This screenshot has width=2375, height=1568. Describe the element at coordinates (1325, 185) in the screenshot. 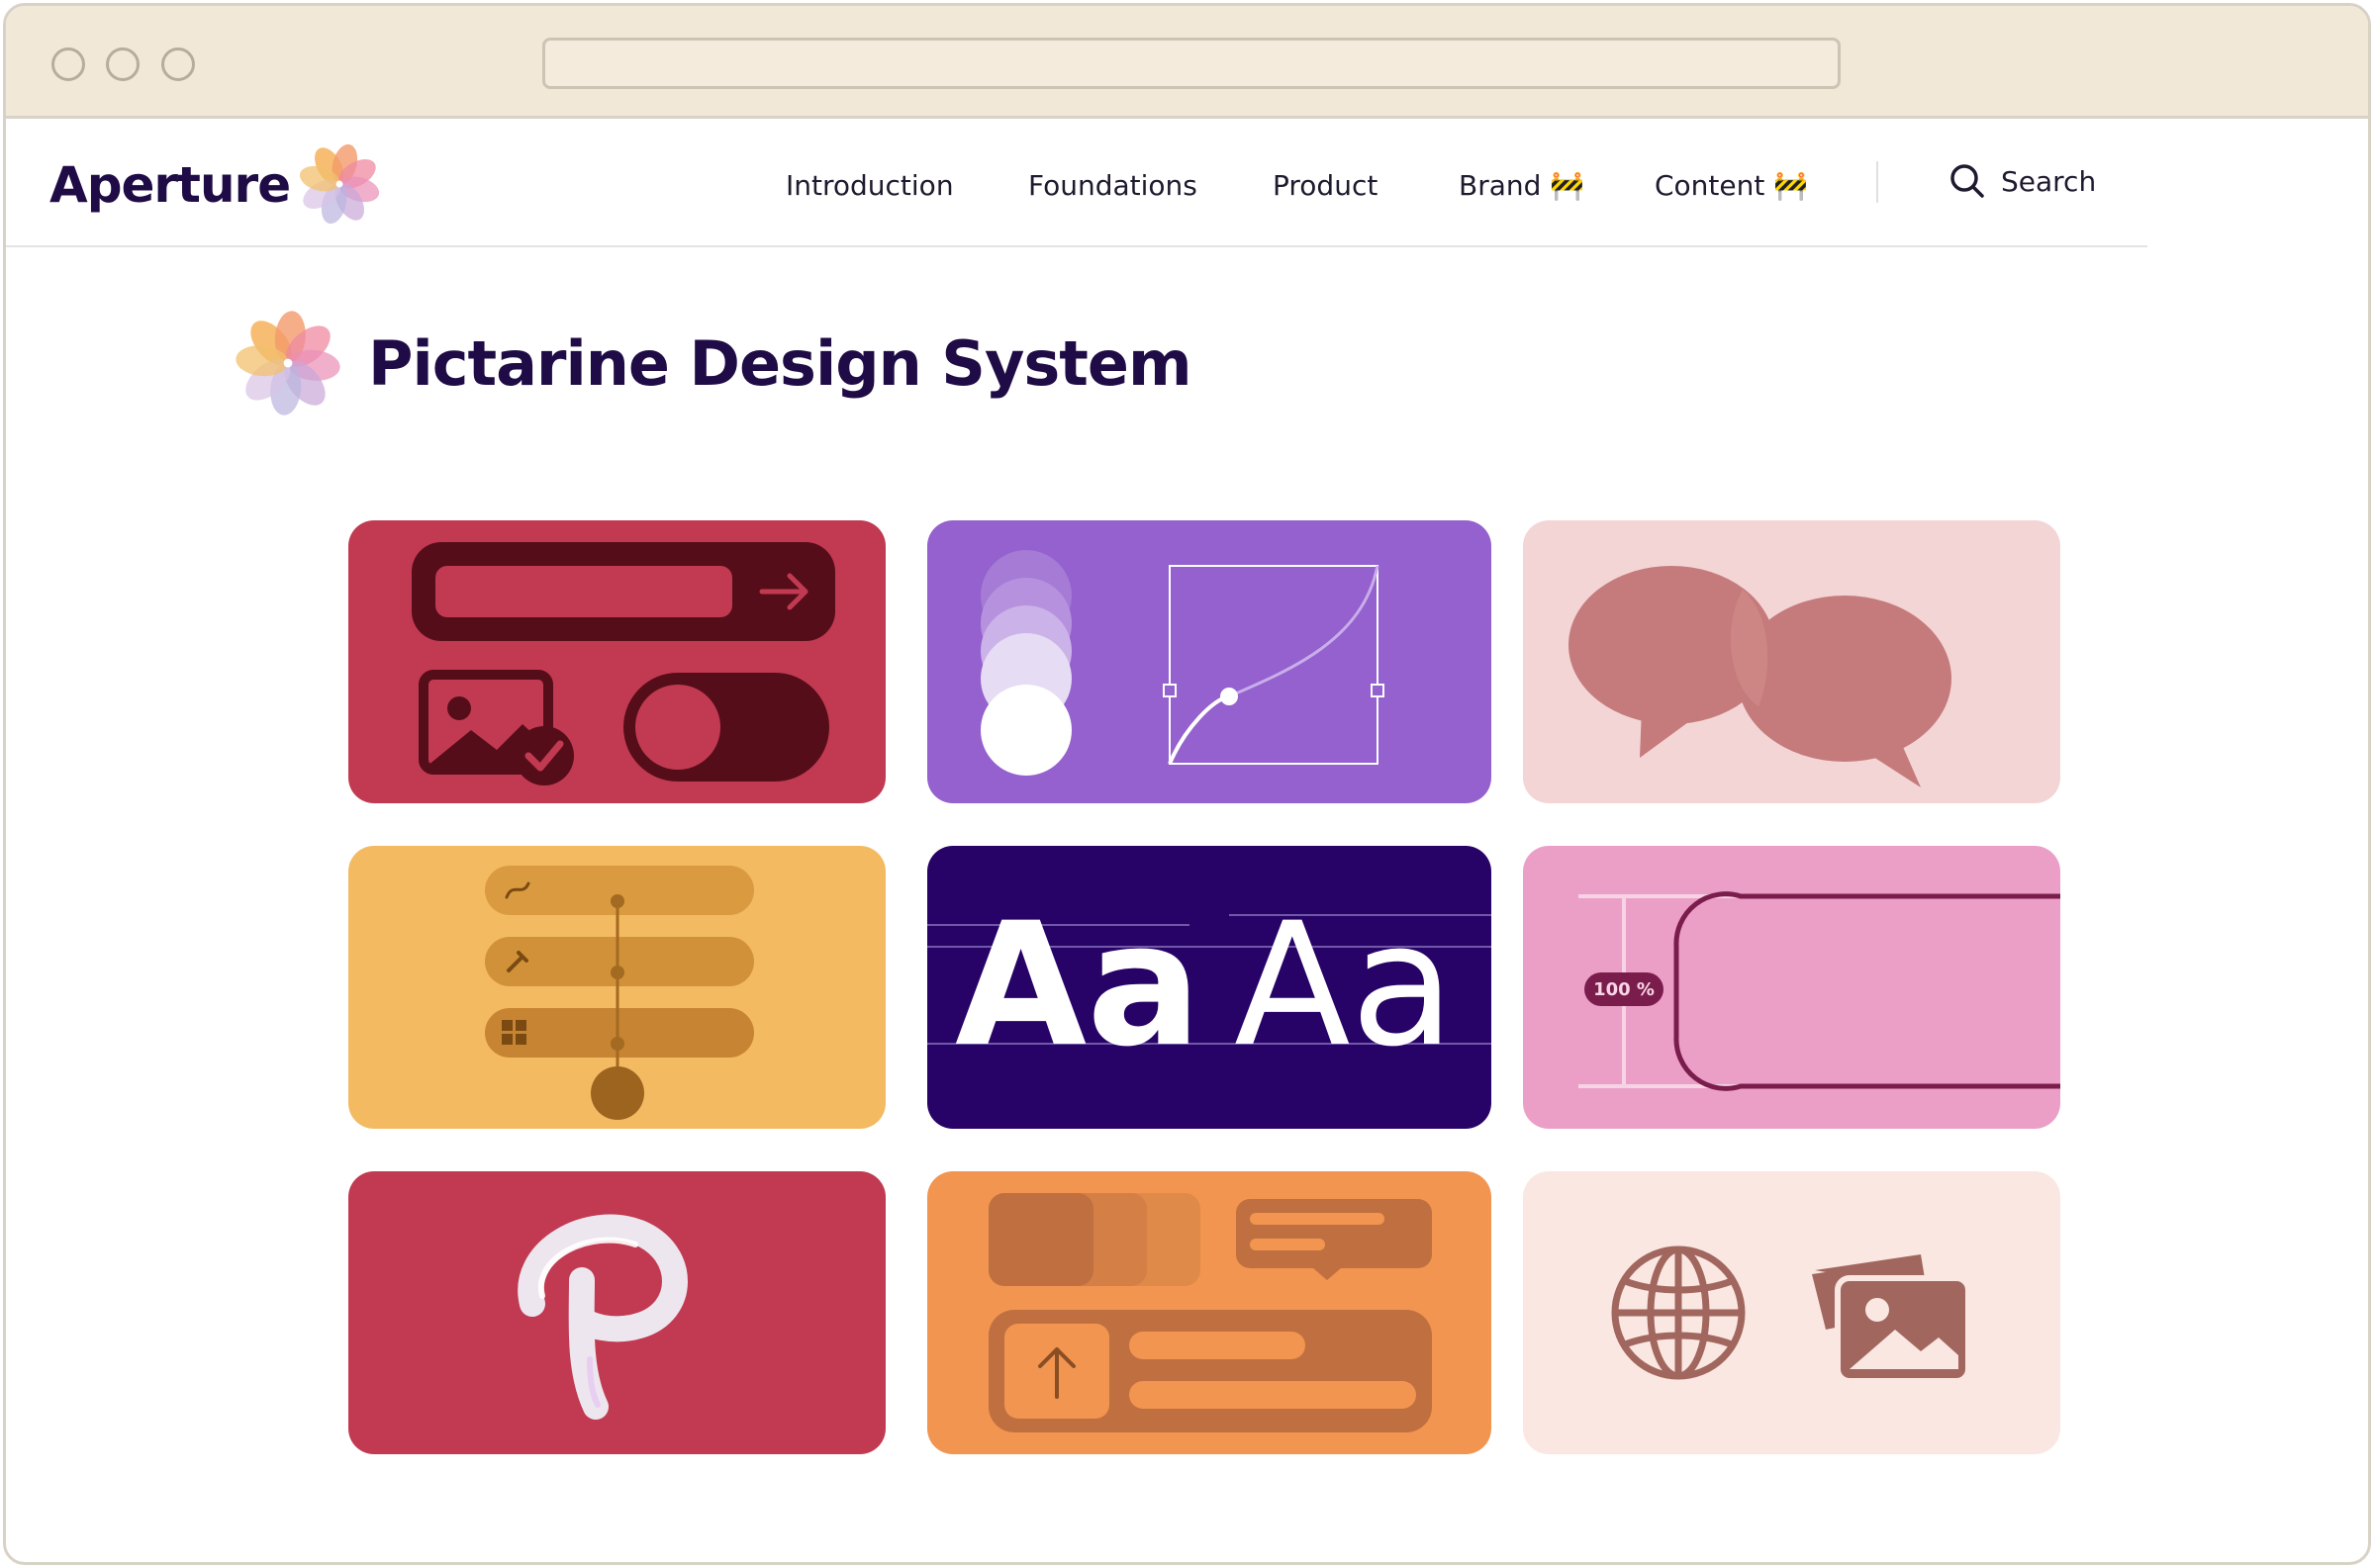

I see `nav-link-product: Product` at that location.